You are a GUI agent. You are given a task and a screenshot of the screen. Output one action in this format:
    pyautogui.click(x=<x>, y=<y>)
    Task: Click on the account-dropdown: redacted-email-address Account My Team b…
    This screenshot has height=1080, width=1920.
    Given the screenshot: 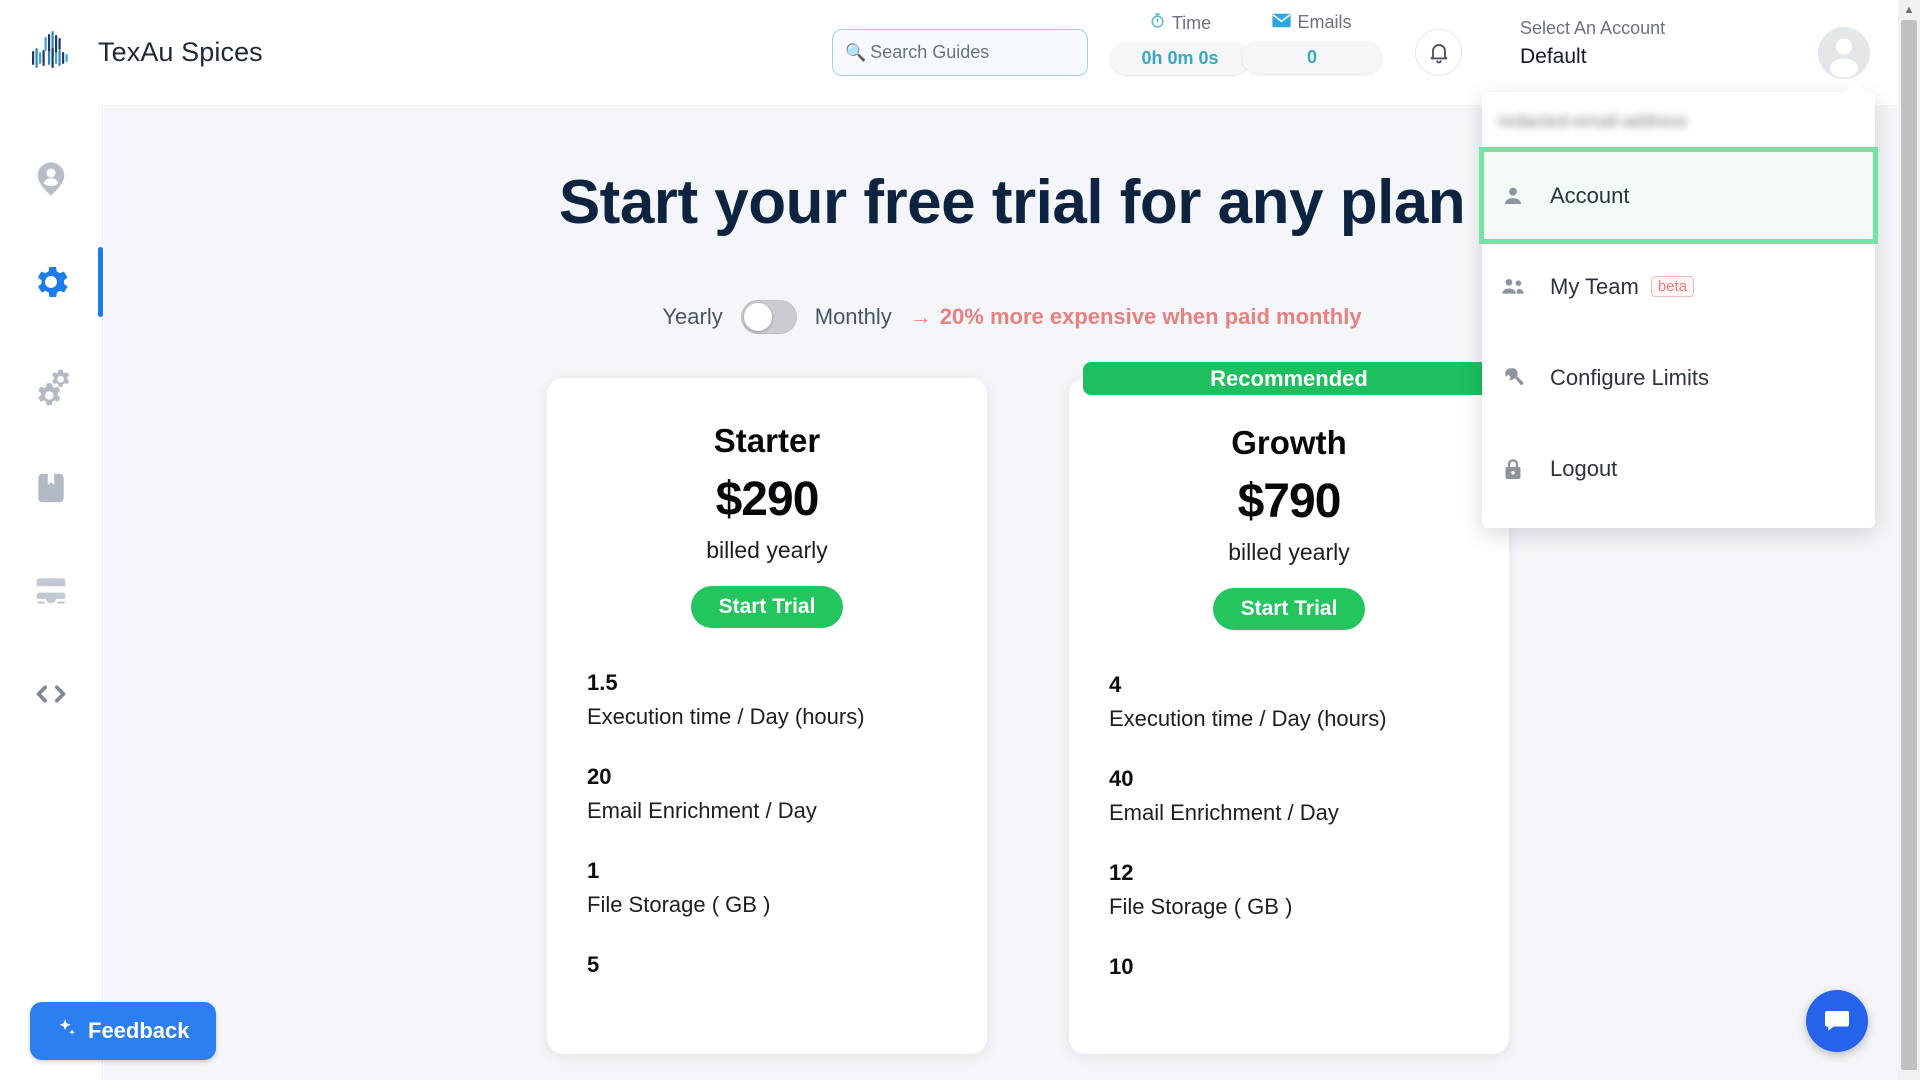 What is the action you would take?
    pyautogui.click(x=1678, y=305)
    